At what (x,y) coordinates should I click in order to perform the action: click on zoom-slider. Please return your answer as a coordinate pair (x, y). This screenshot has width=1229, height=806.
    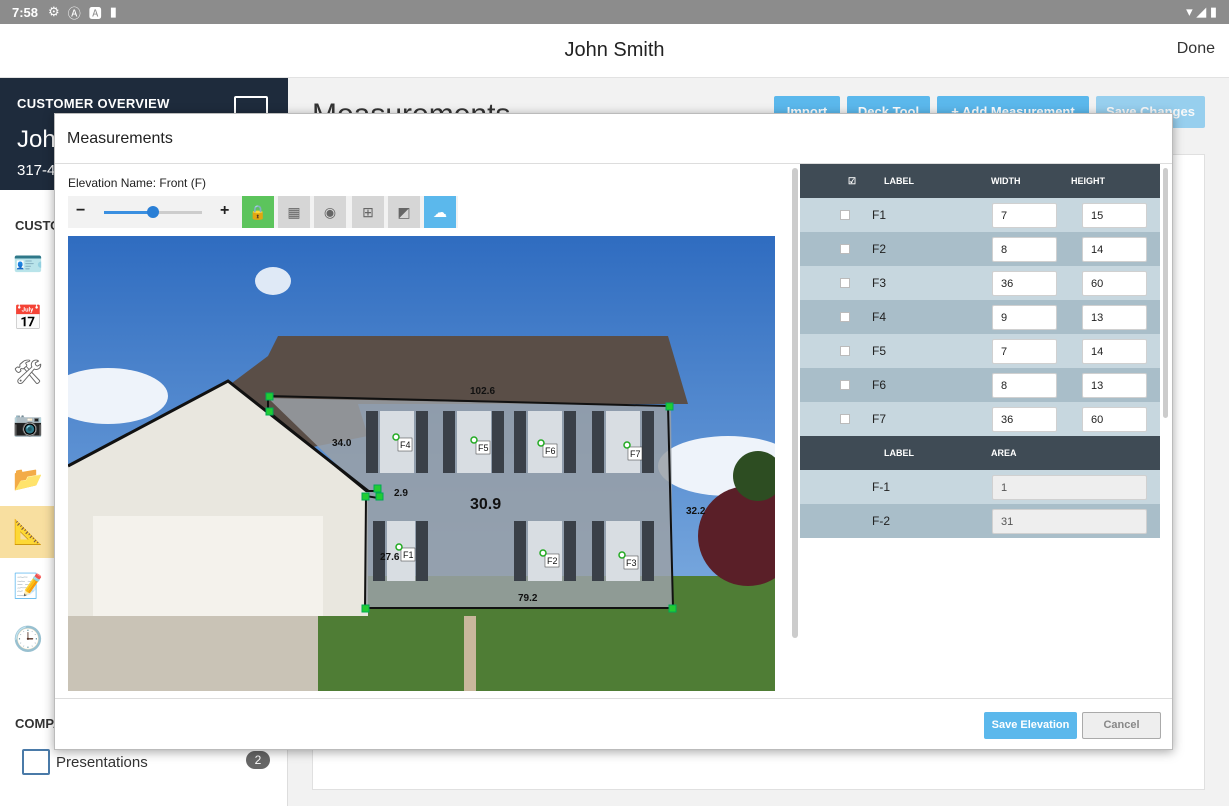
    Looking at the image, I should click on (153, 212).